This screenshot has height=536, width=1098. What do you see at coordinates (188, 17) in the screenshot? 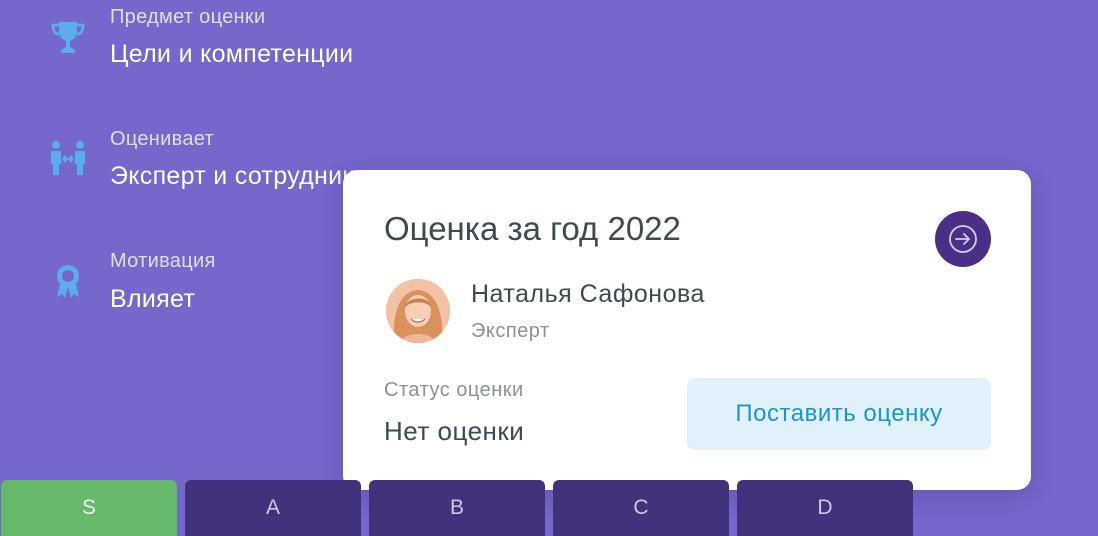
I see `subject-label: Предмет оценки` at bounding box center [188, 17].